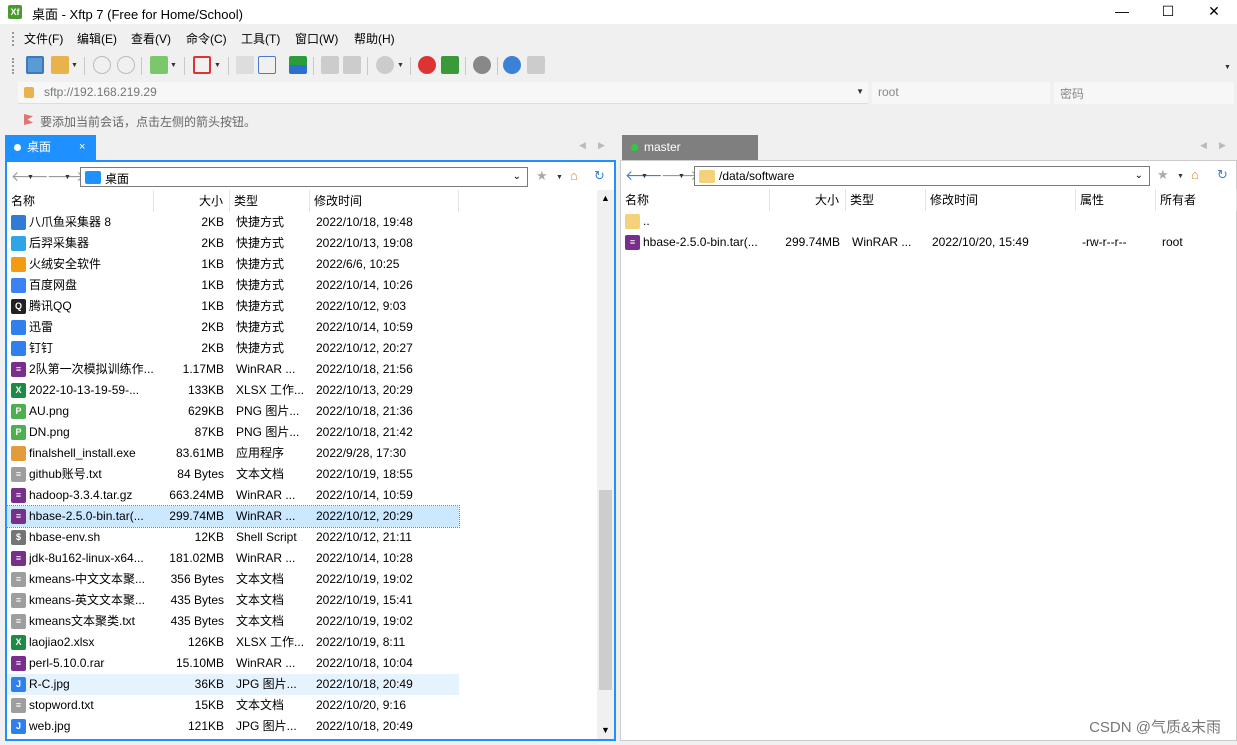  Describe the element at coordinates (304, 177) in the screenshot. I see `local-path-input: 桌面 ⌄` at that location.